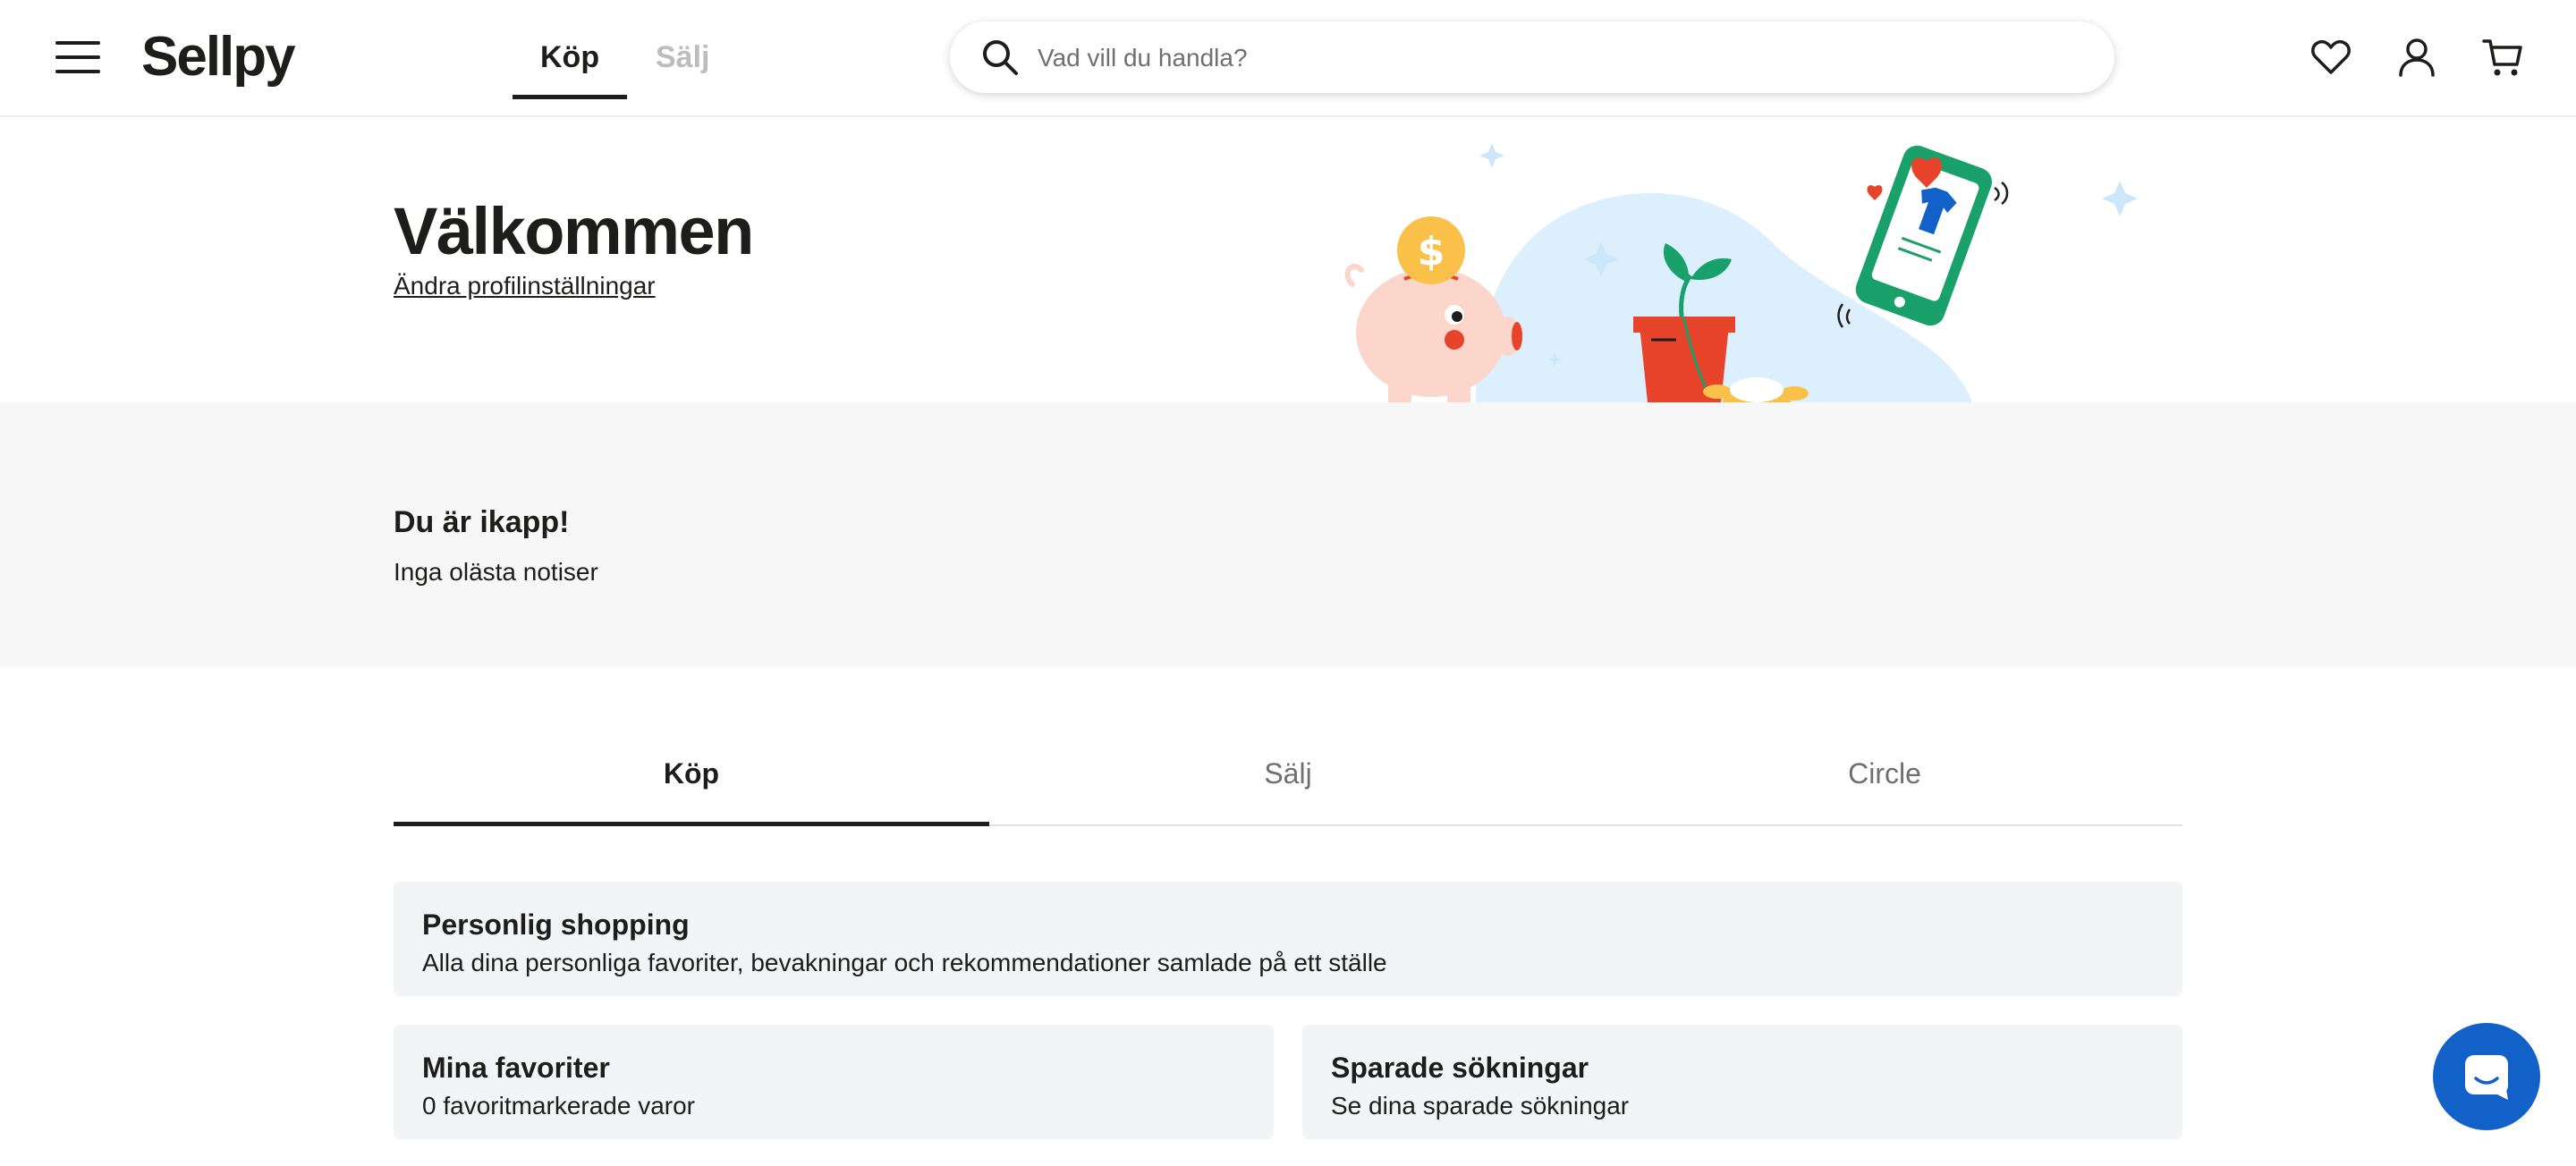 The height and width of the screenshot is (1166, 2576). I want to click on search-icon, so click(1000, 57).